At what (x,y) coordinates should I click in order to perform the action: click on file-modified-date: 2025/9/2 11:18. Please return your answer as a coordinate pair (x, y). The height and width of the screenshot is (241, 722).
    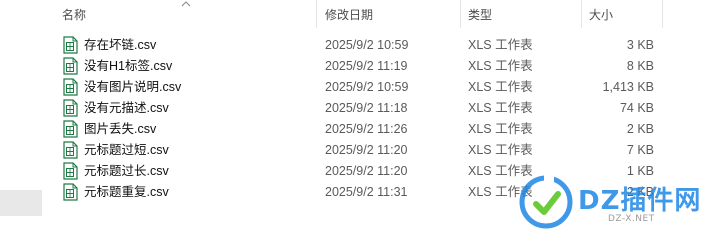
    Looking at the image, I should click on (366, 108).